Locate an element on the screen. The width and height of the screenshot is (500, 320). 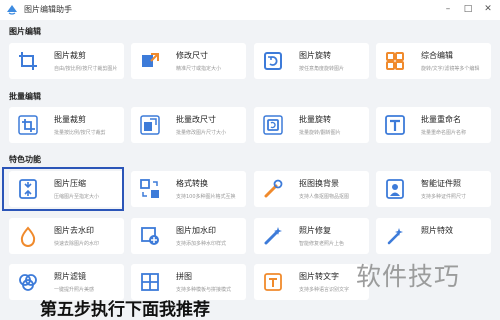
card-desc: 批量修改图片尺寸大小 is located at coordinates (201, 133).